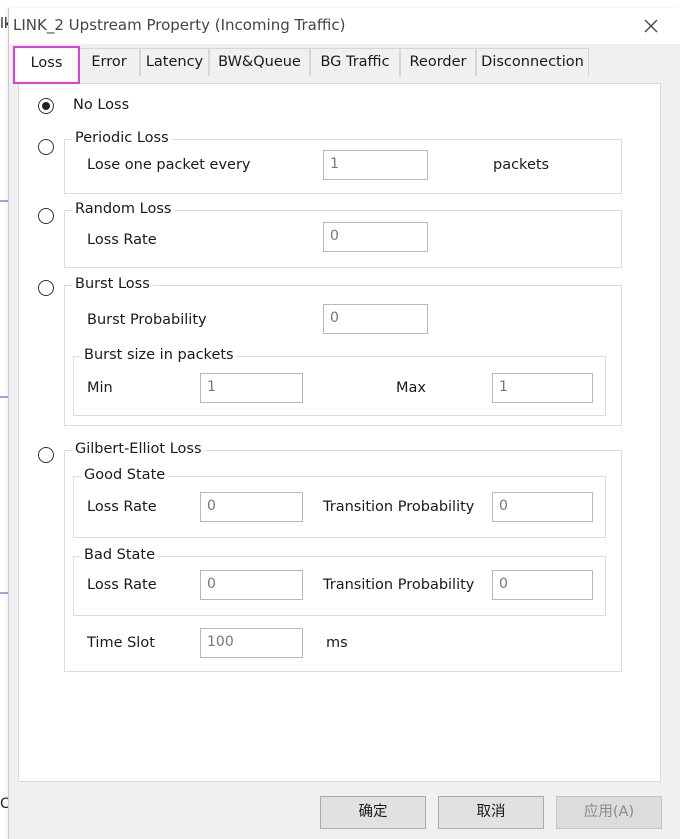 The width and height of the screenshot is (680, 839). I want to click on random-loss-rate-label: Loss Rate, so click(122, 240).